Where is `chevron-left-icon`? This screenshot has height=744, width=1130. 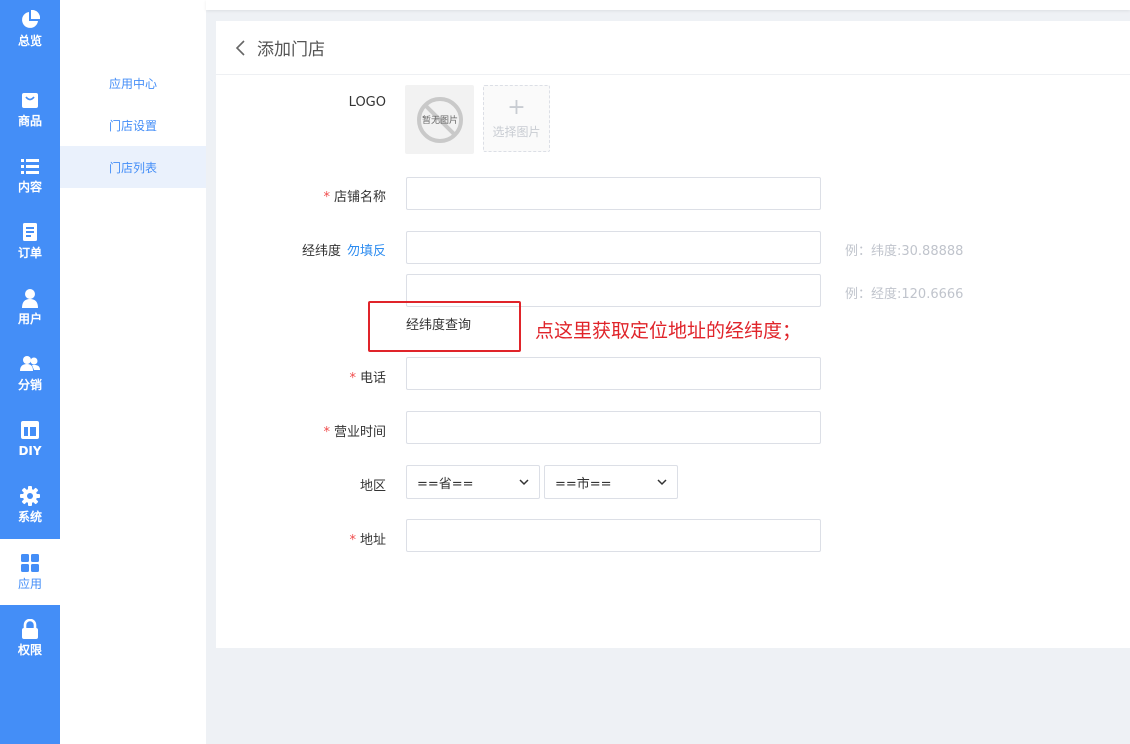 chevron-left-icon is located at coordinates (241, 47).